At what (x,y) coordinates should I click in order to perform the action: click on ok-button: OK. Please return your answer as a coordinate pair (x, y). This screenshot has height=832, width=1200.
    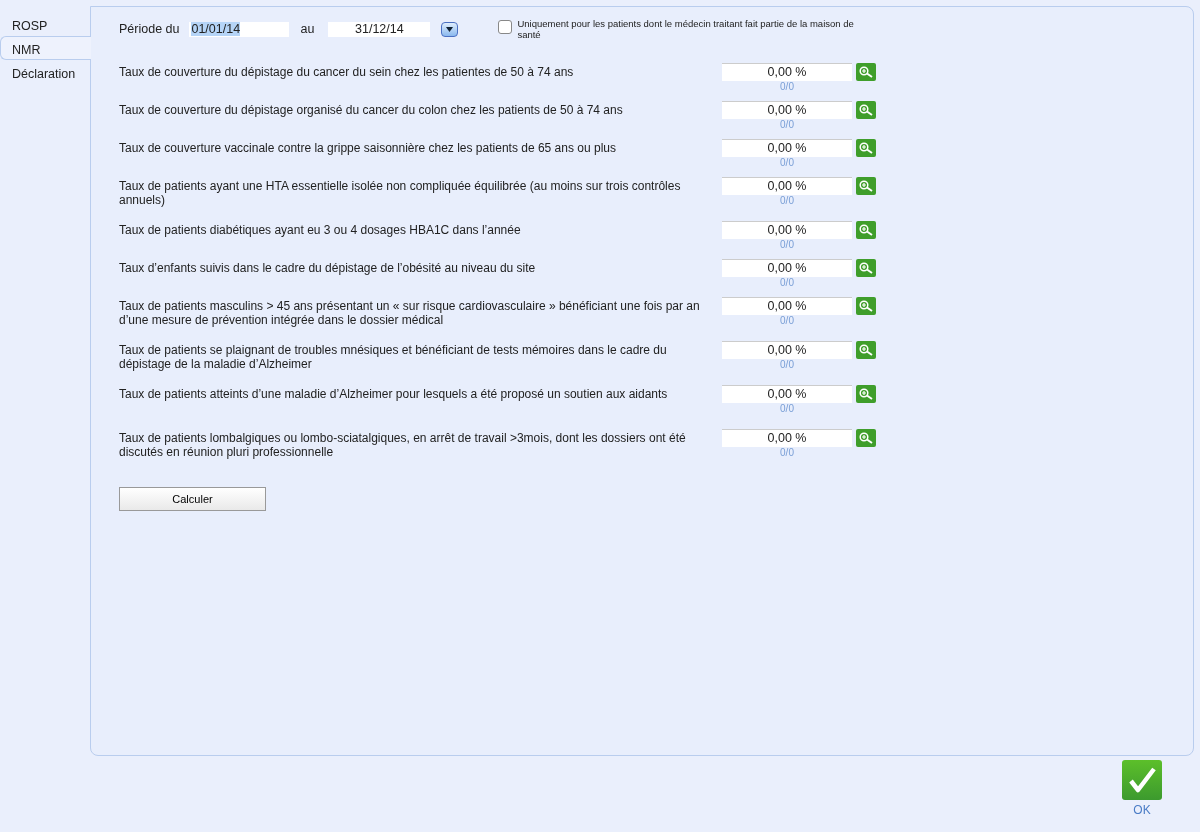
    Looking at the image, I should click on (1142, 788).